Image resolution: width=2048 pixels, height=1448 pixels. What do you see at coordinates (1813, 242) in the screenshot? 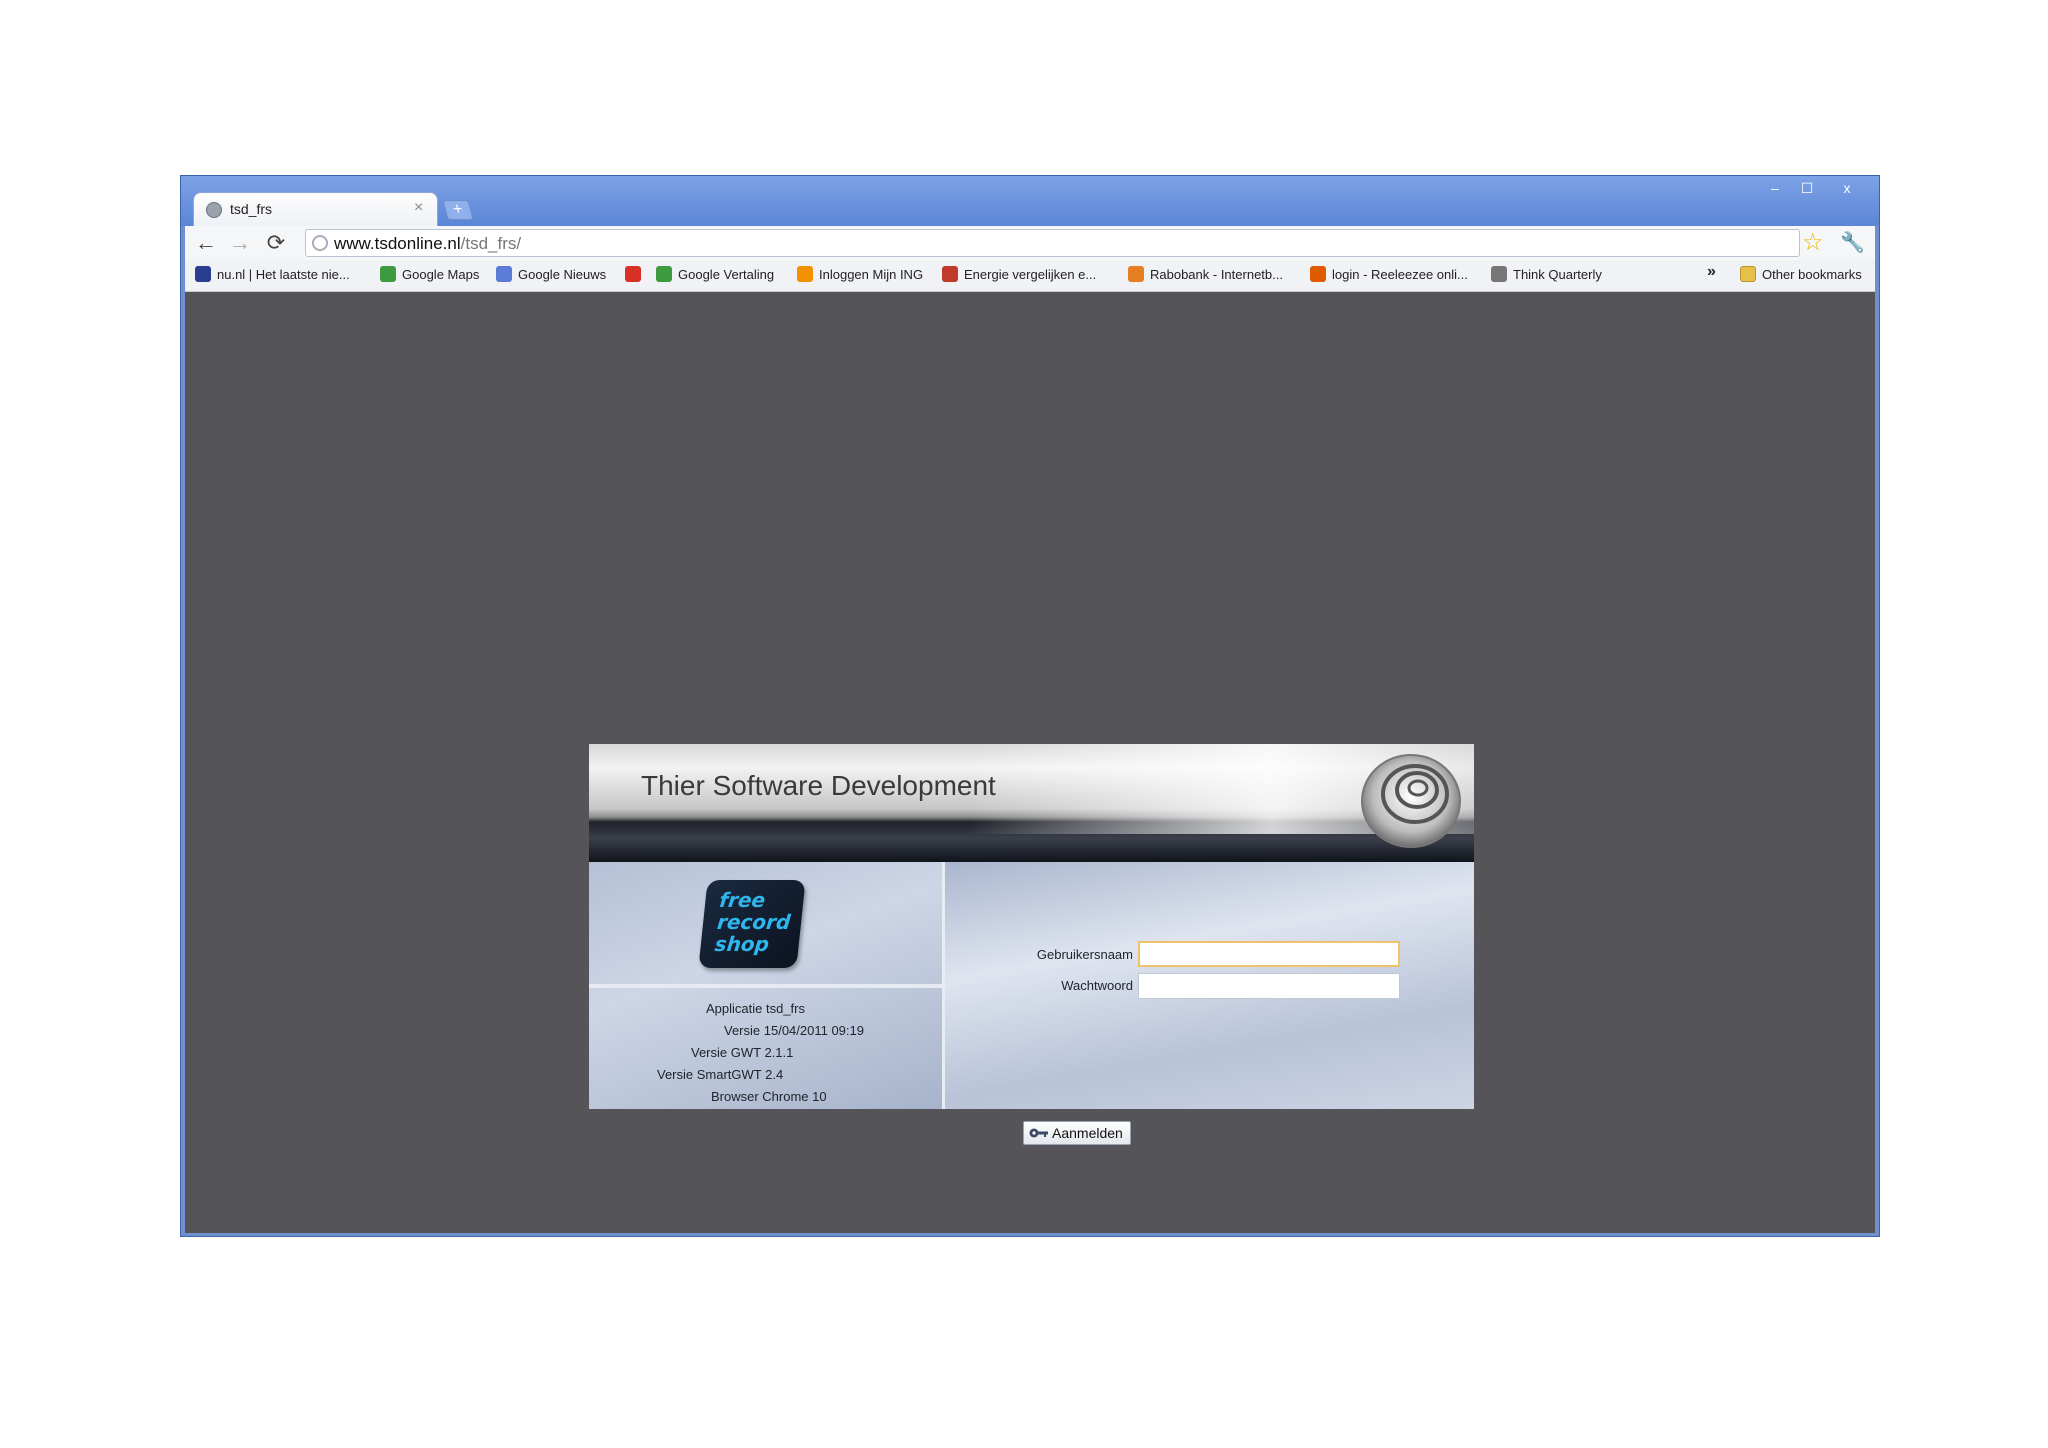
I see `bookmark-star-icon: ☆` at bounding box center [1813, 242].